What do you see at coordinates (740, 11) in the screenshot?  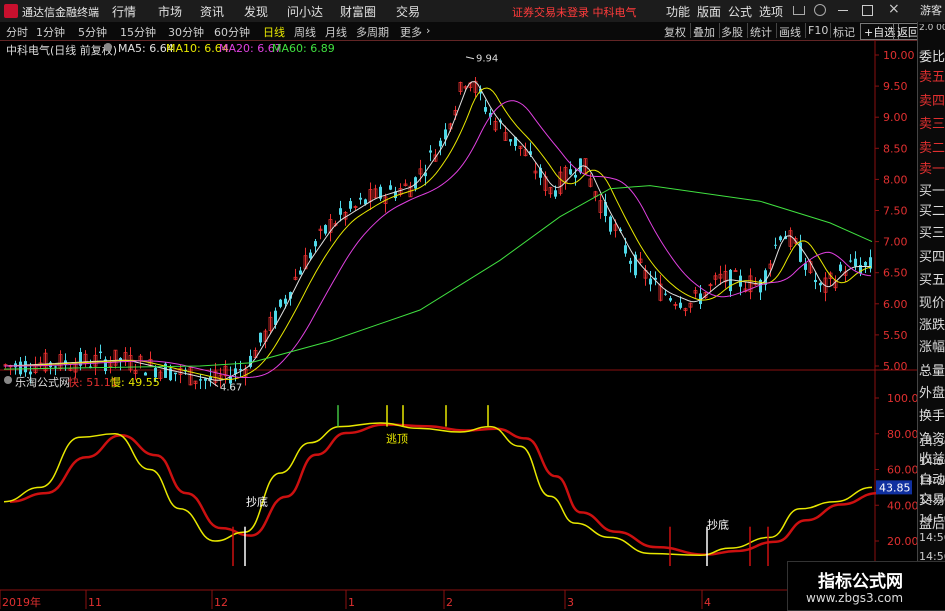 I see `menu-gongshi: 公式` at bounding box center [740, 11].